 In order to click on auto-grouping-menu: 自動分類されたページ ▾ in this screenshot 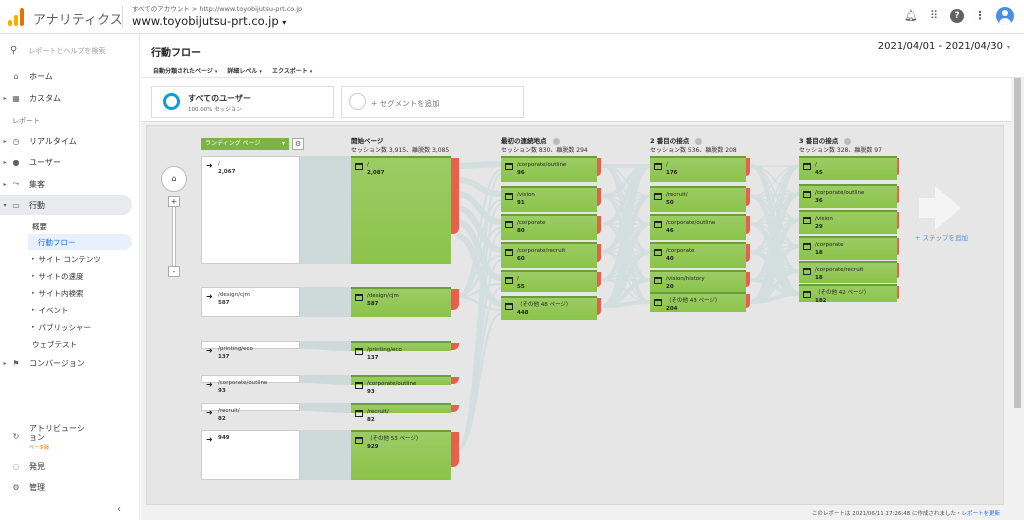, I will do `click(185, 70)`.